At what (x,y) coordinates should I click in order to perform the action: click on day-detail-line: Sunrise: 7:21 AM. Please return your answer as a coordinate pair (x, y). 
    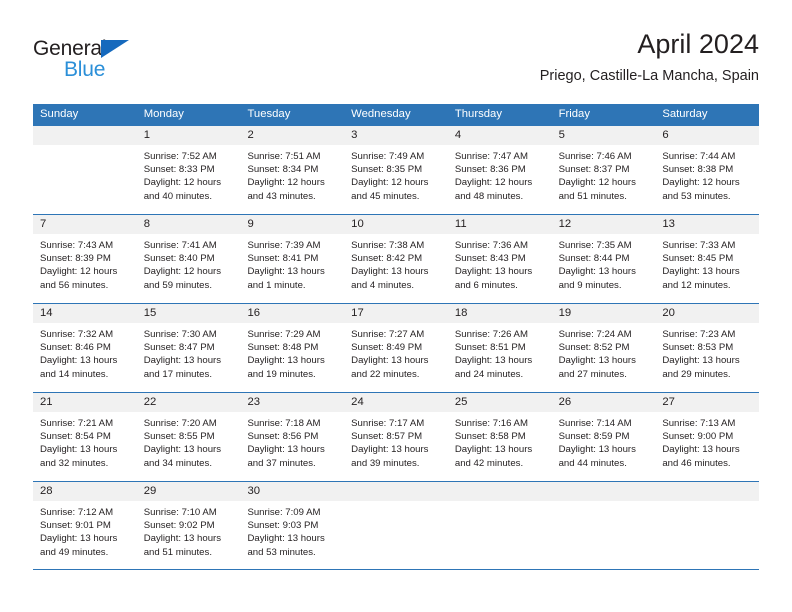
    Looking at the image, I should click on (77, 423).